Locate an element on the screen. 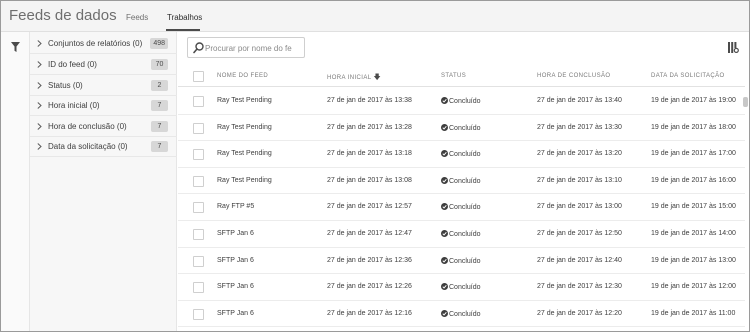  column-header-start-time: HORA INICIAL 🡇 is located at coordinates (354, 78).